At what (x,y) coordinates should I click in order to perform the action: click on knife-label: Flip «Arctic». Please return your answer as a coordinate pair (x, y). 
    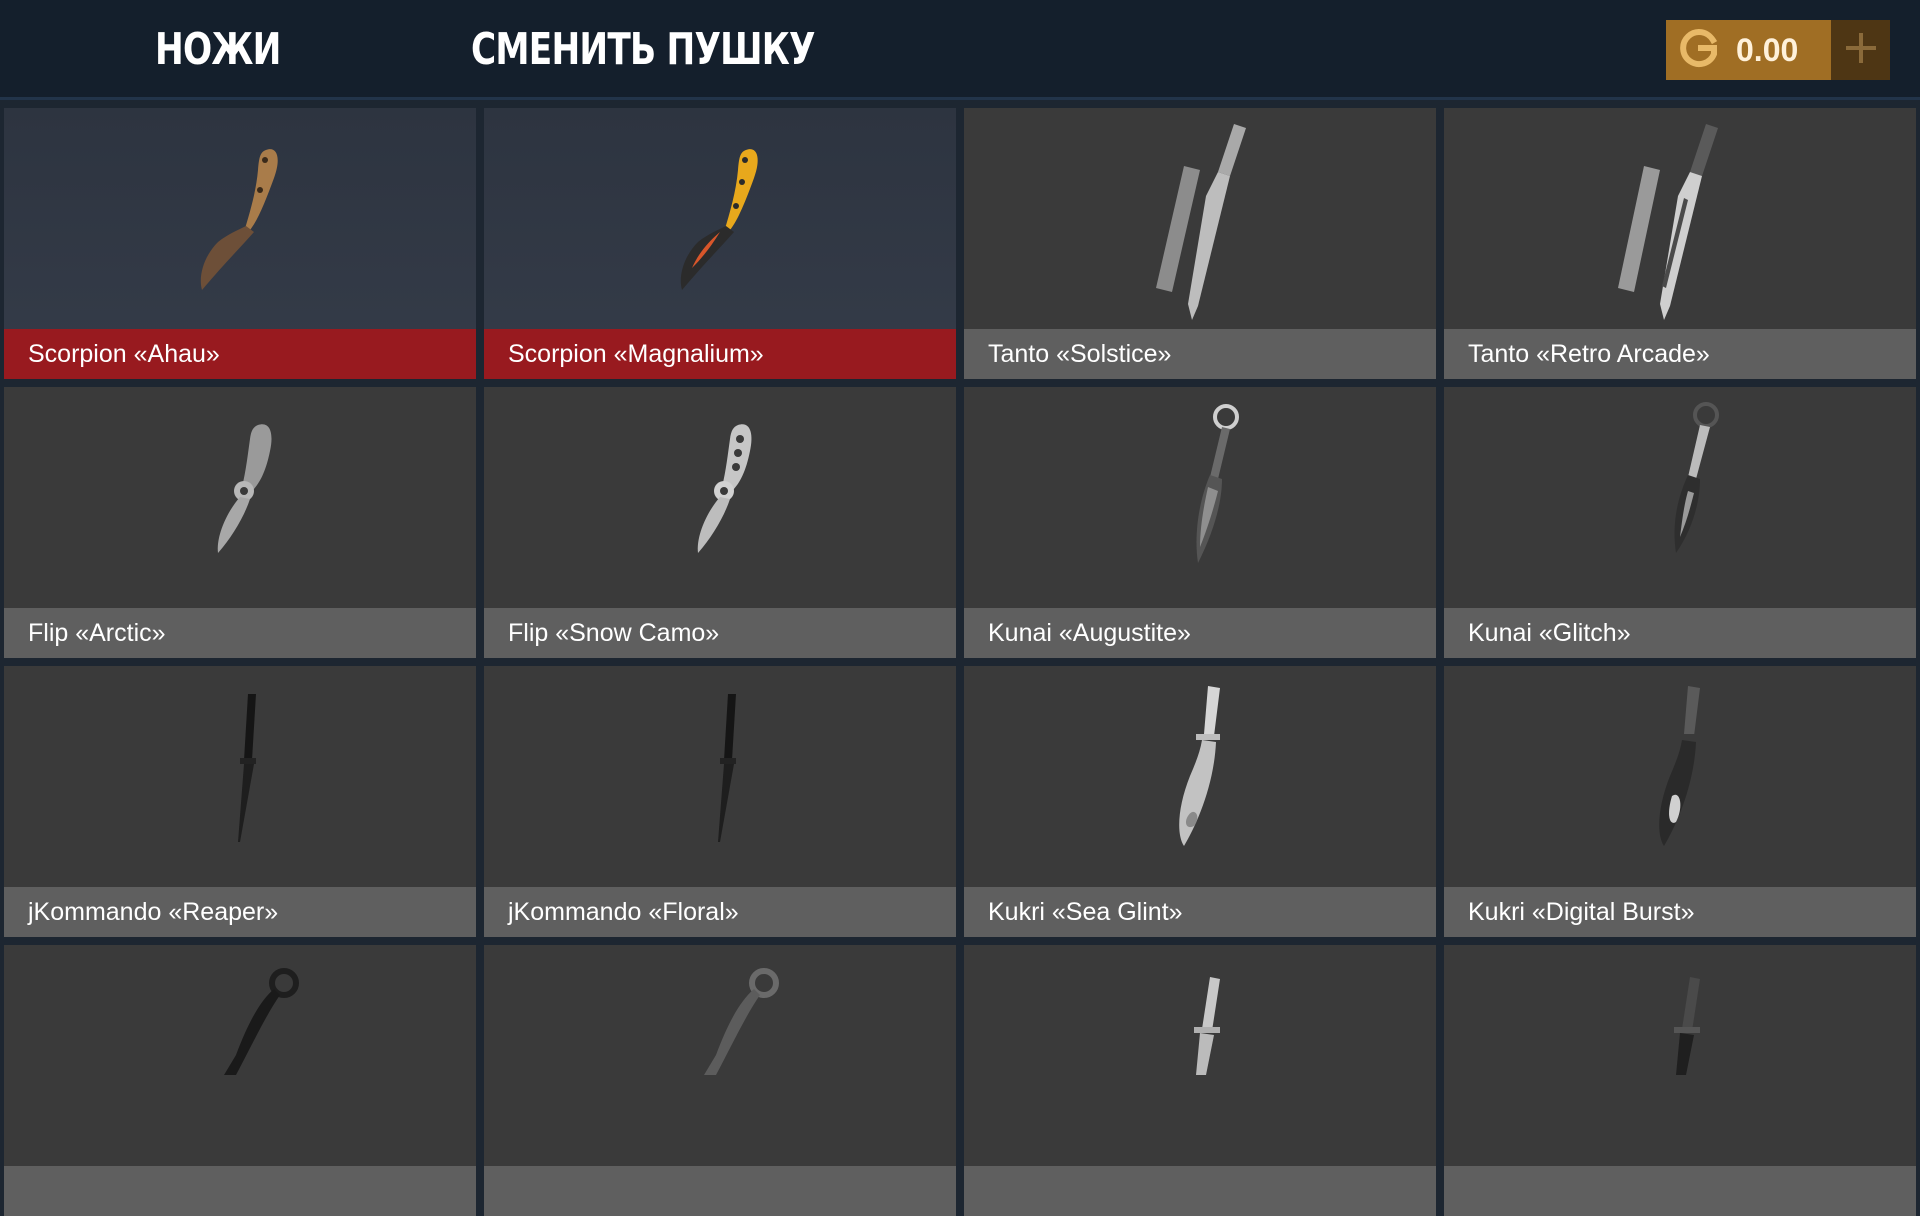
    Looking at the image, I should click on (240, 633).